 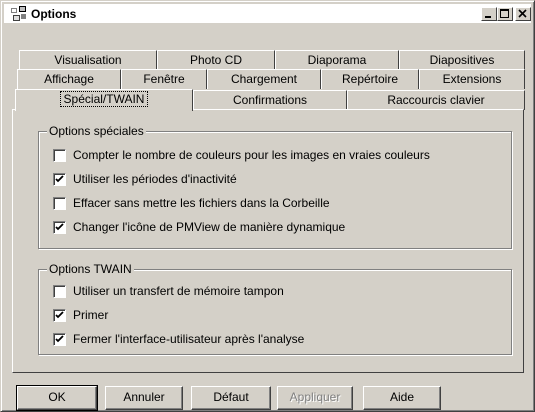 What do you see at coordinates (59, 291) in the screenshot?
I see `buffer-transfer-checkbox` at bounding box center [59, 291].